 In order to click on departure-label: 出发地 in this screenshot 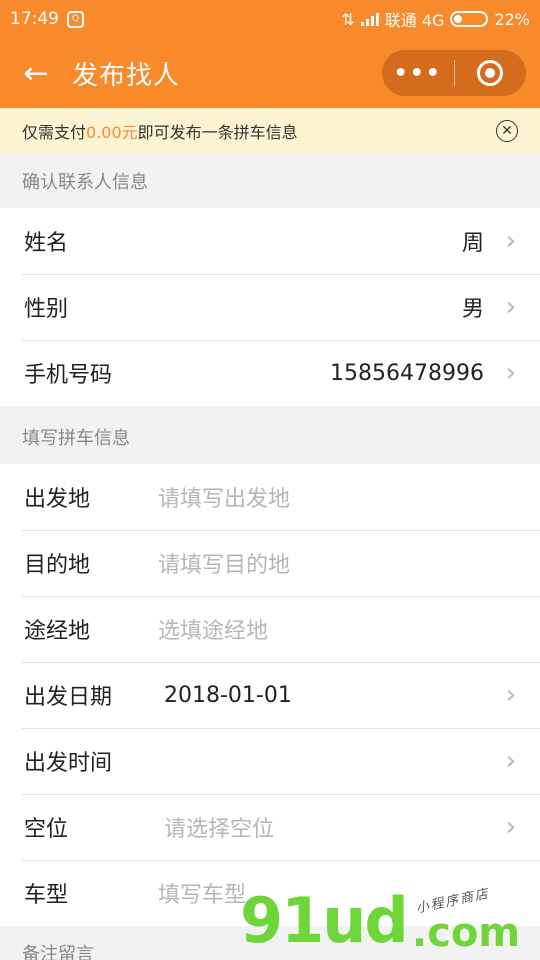, I will do `click(57, 499)`.